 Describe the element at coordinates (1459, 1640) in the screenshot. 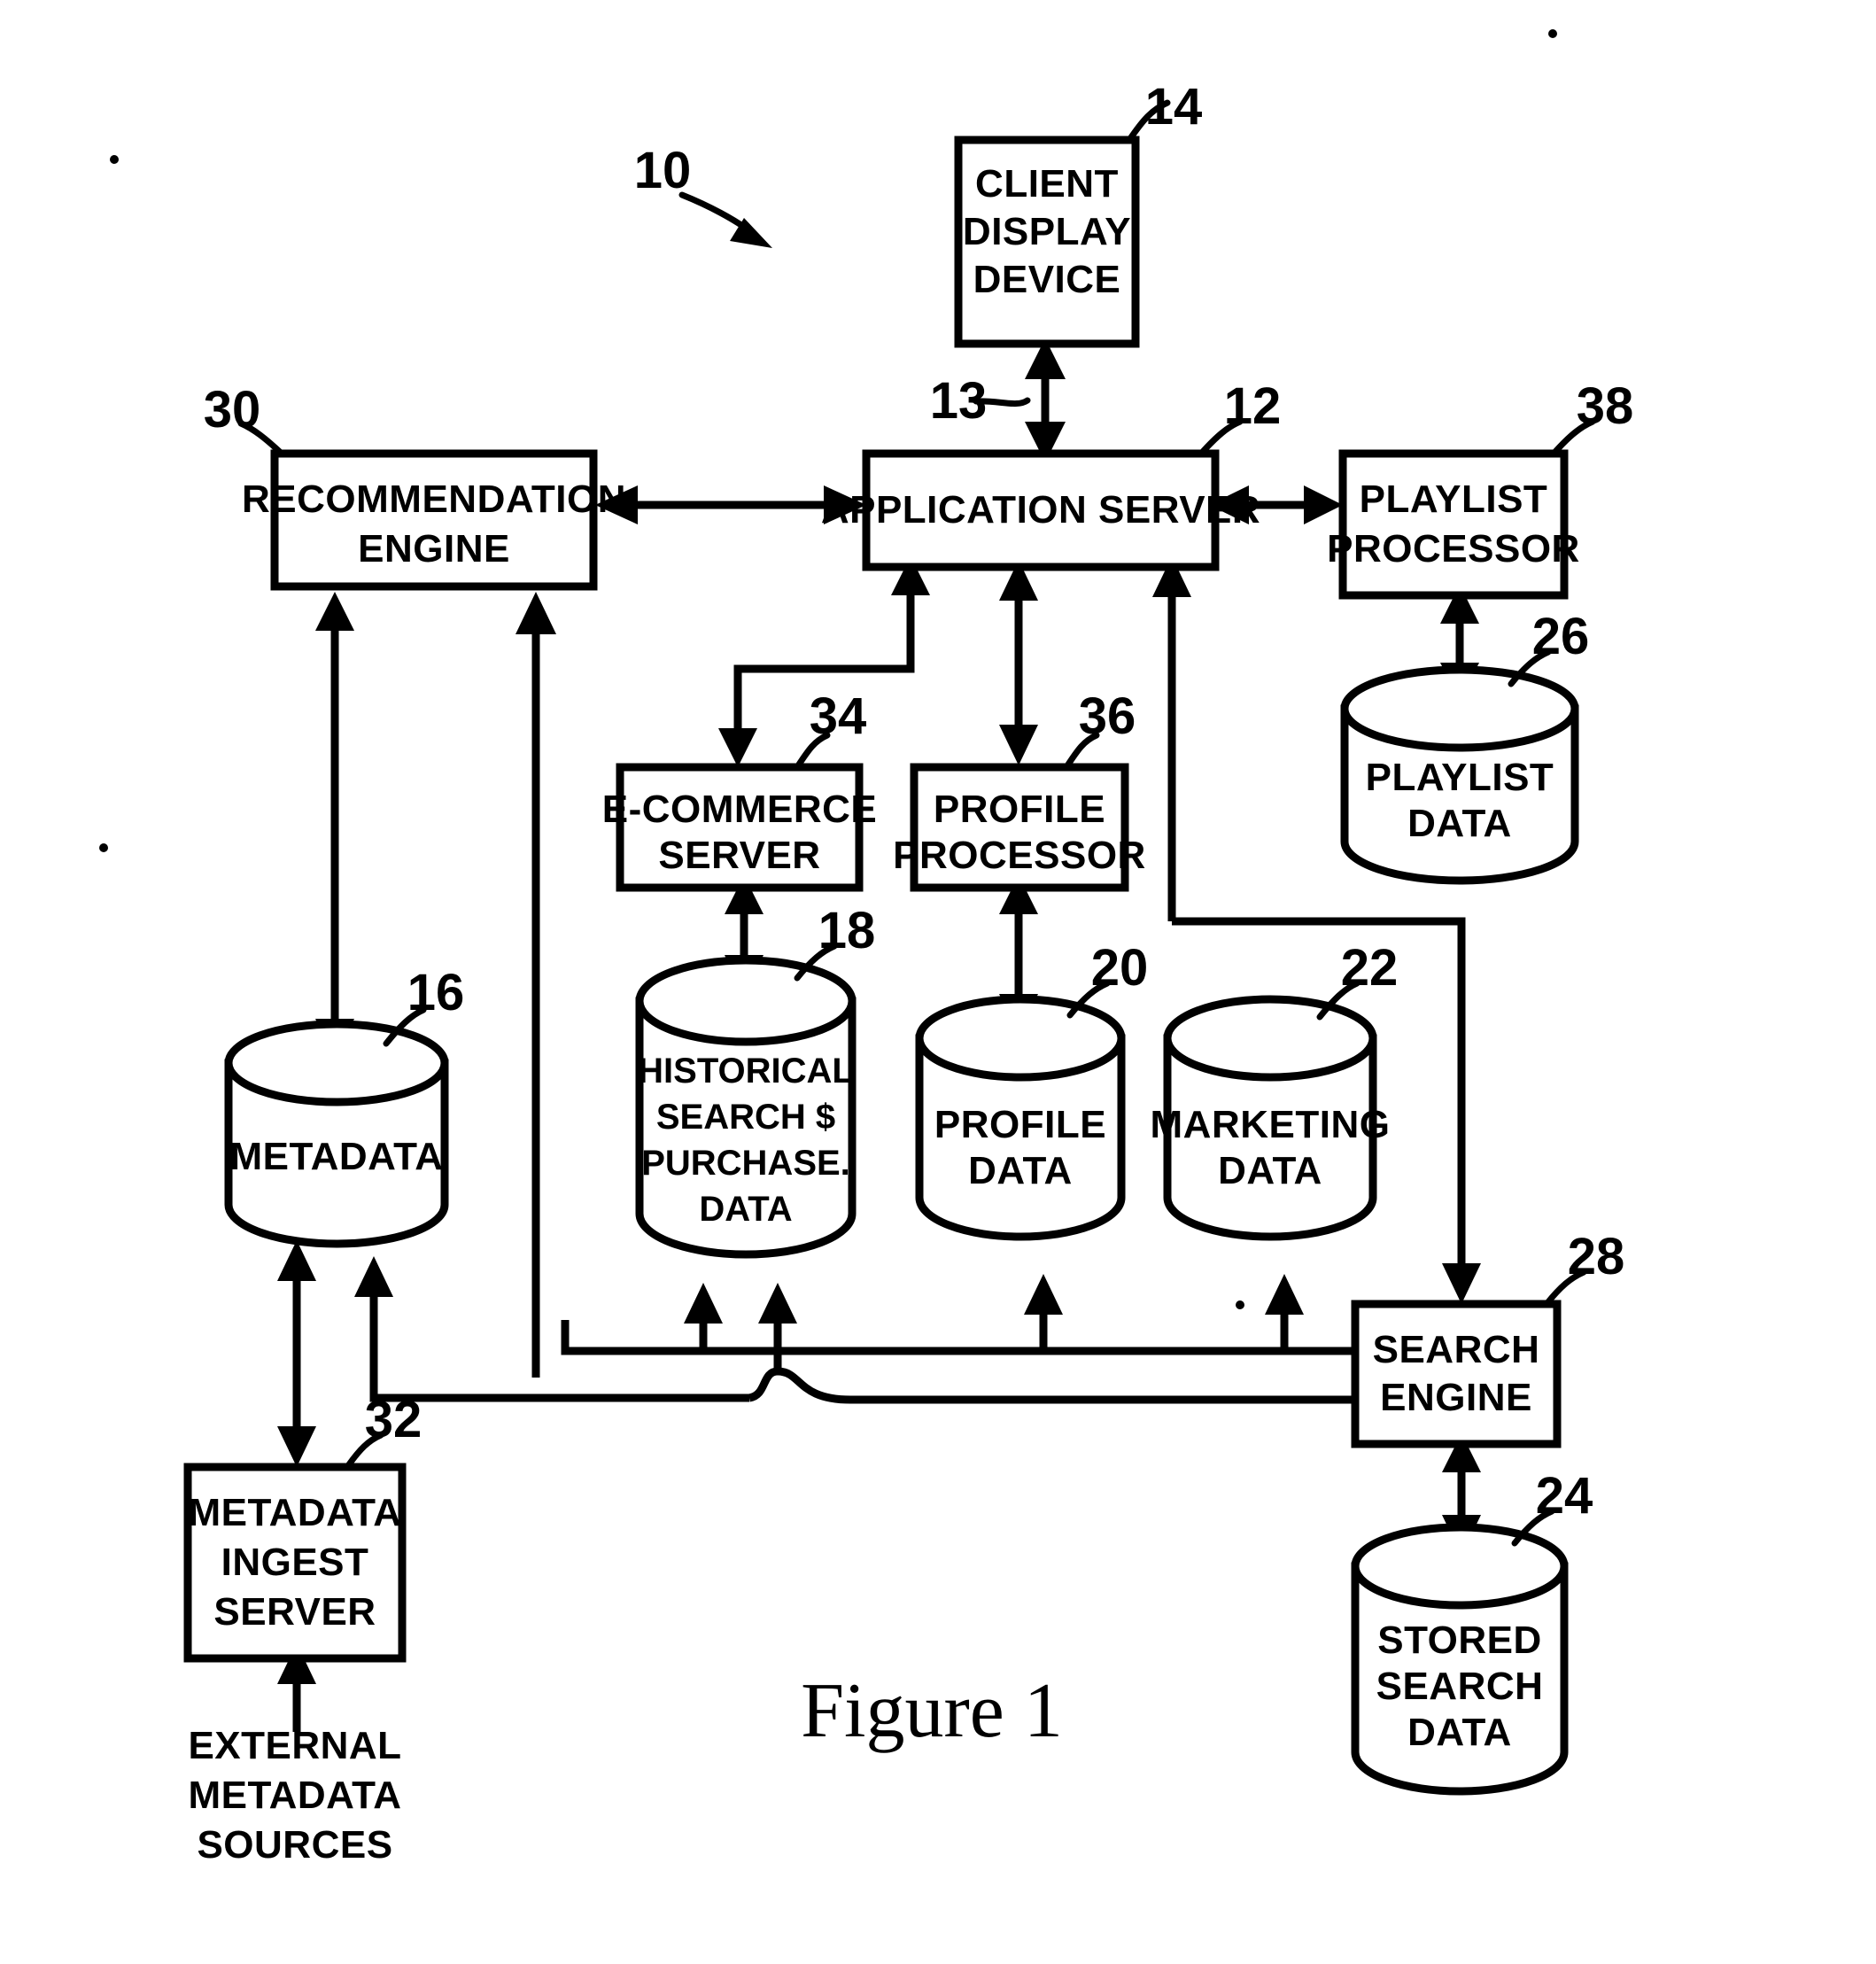

I see `stored-search-data-line-0: STORED` at that location.